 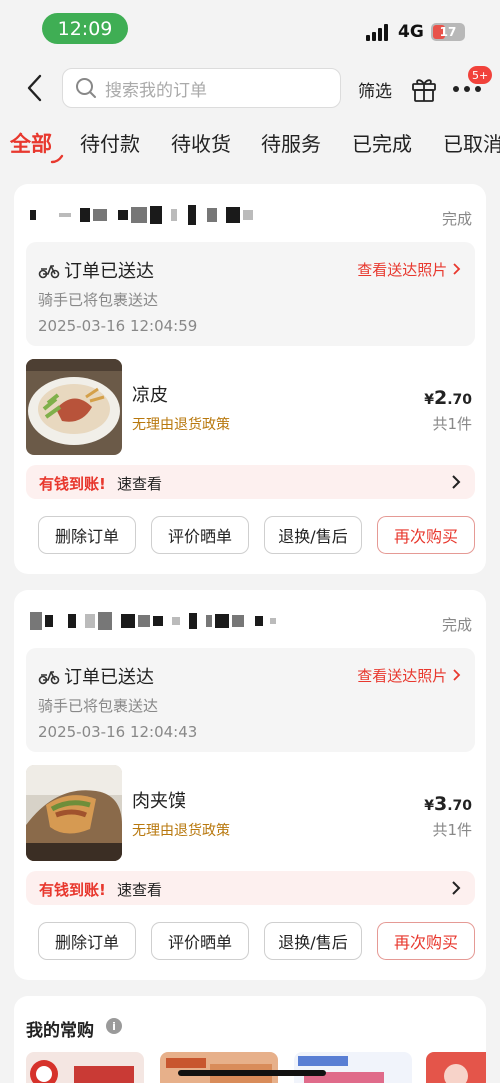 I want to click on more-badge: 5+, so click(x=480, y=75).